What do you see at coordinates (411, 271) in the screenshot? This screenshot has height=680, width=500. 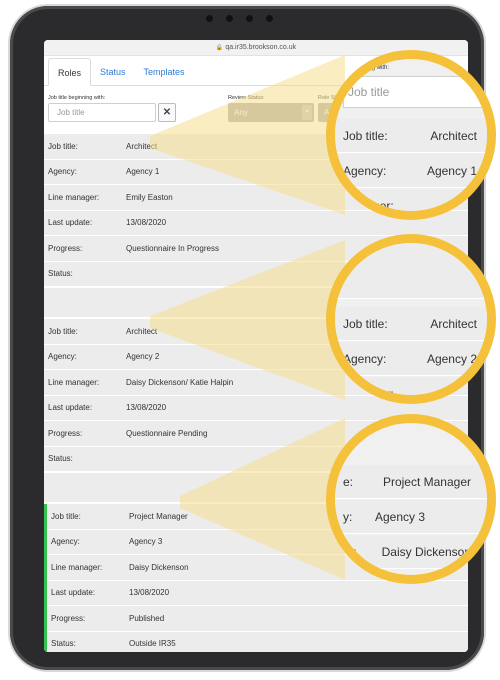 I see `magnified-spacer` at bounding box center [411, 271].